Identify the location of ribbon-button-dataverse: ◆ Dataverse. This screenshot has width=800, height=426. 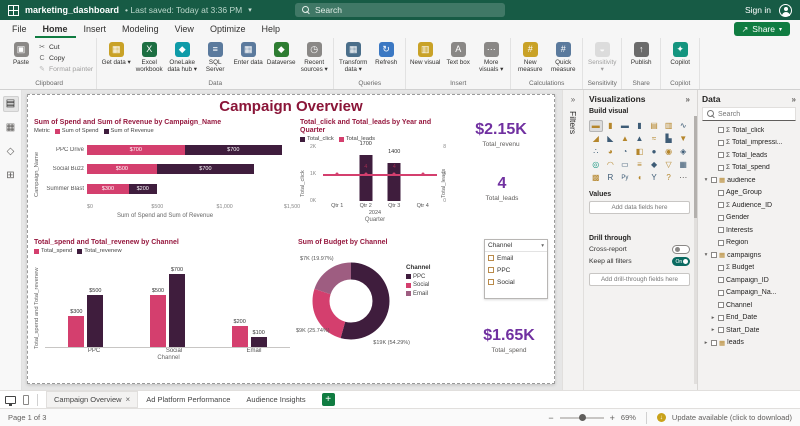
(281, 53).